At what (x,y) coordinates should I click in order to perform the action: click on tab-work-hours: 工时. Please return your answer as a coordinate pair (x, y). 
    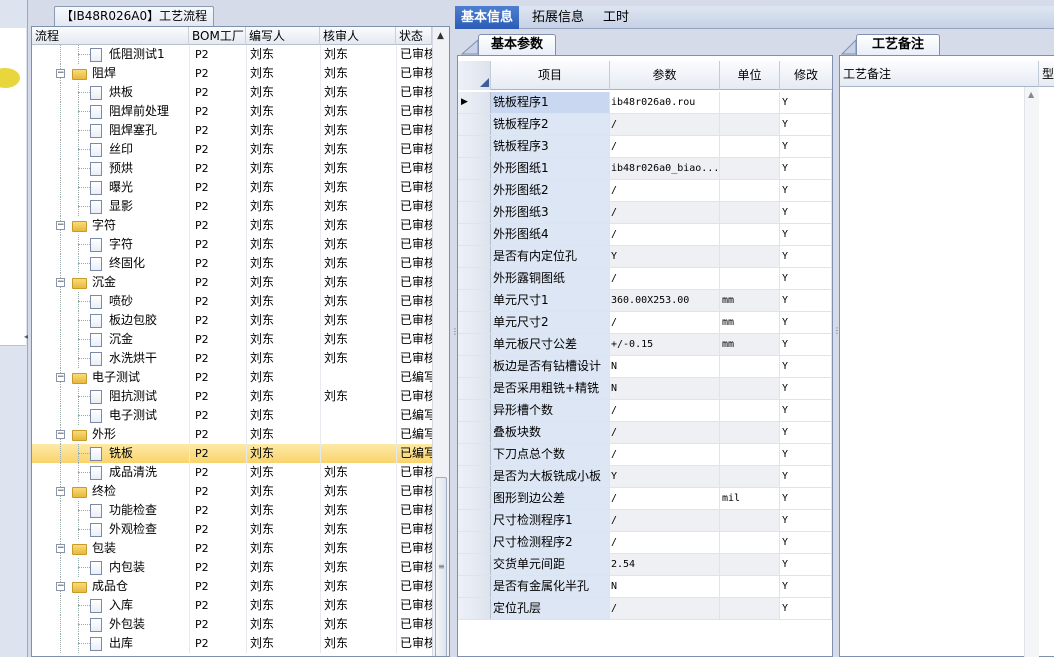
    Looking at the image, I should click on (616, 17).